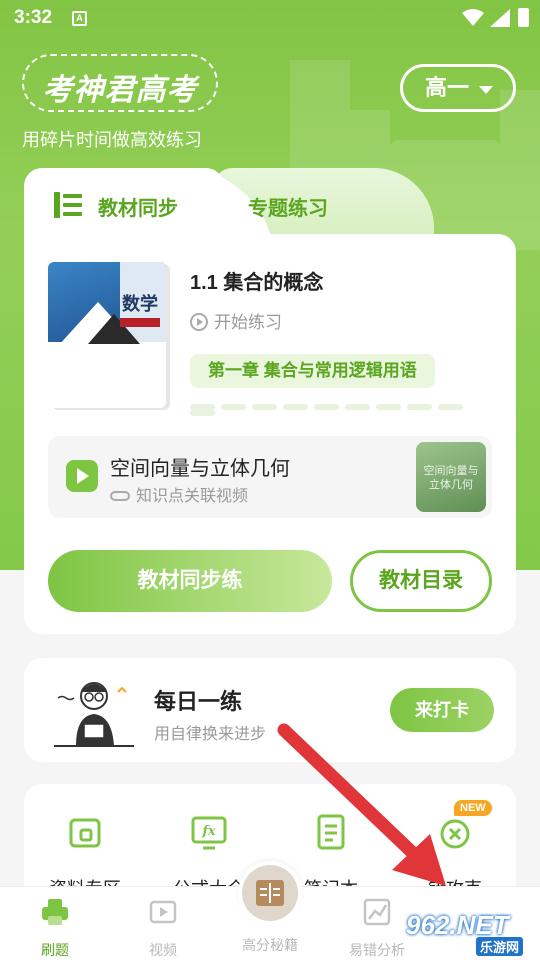  I want to click on play-circle-icon, so click(199, 322).